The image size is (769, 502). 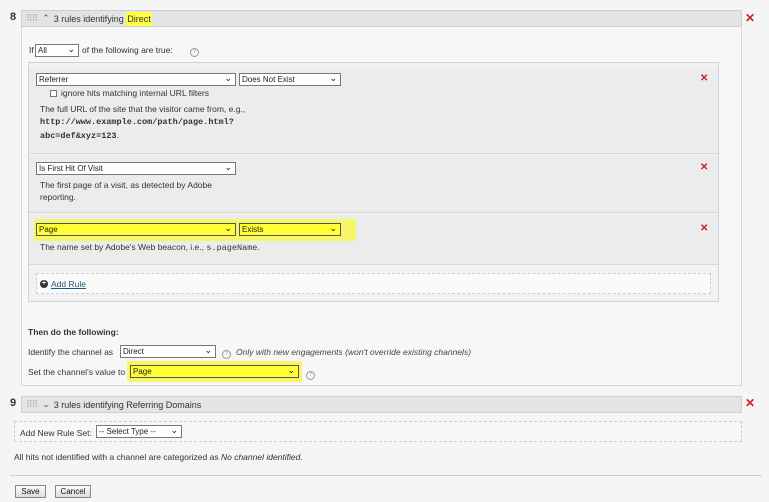 What do you see at coordinates (68, 284) in the screenshot?
I see `add-rule-link: Add Rule` at bounding box center [68, 284].